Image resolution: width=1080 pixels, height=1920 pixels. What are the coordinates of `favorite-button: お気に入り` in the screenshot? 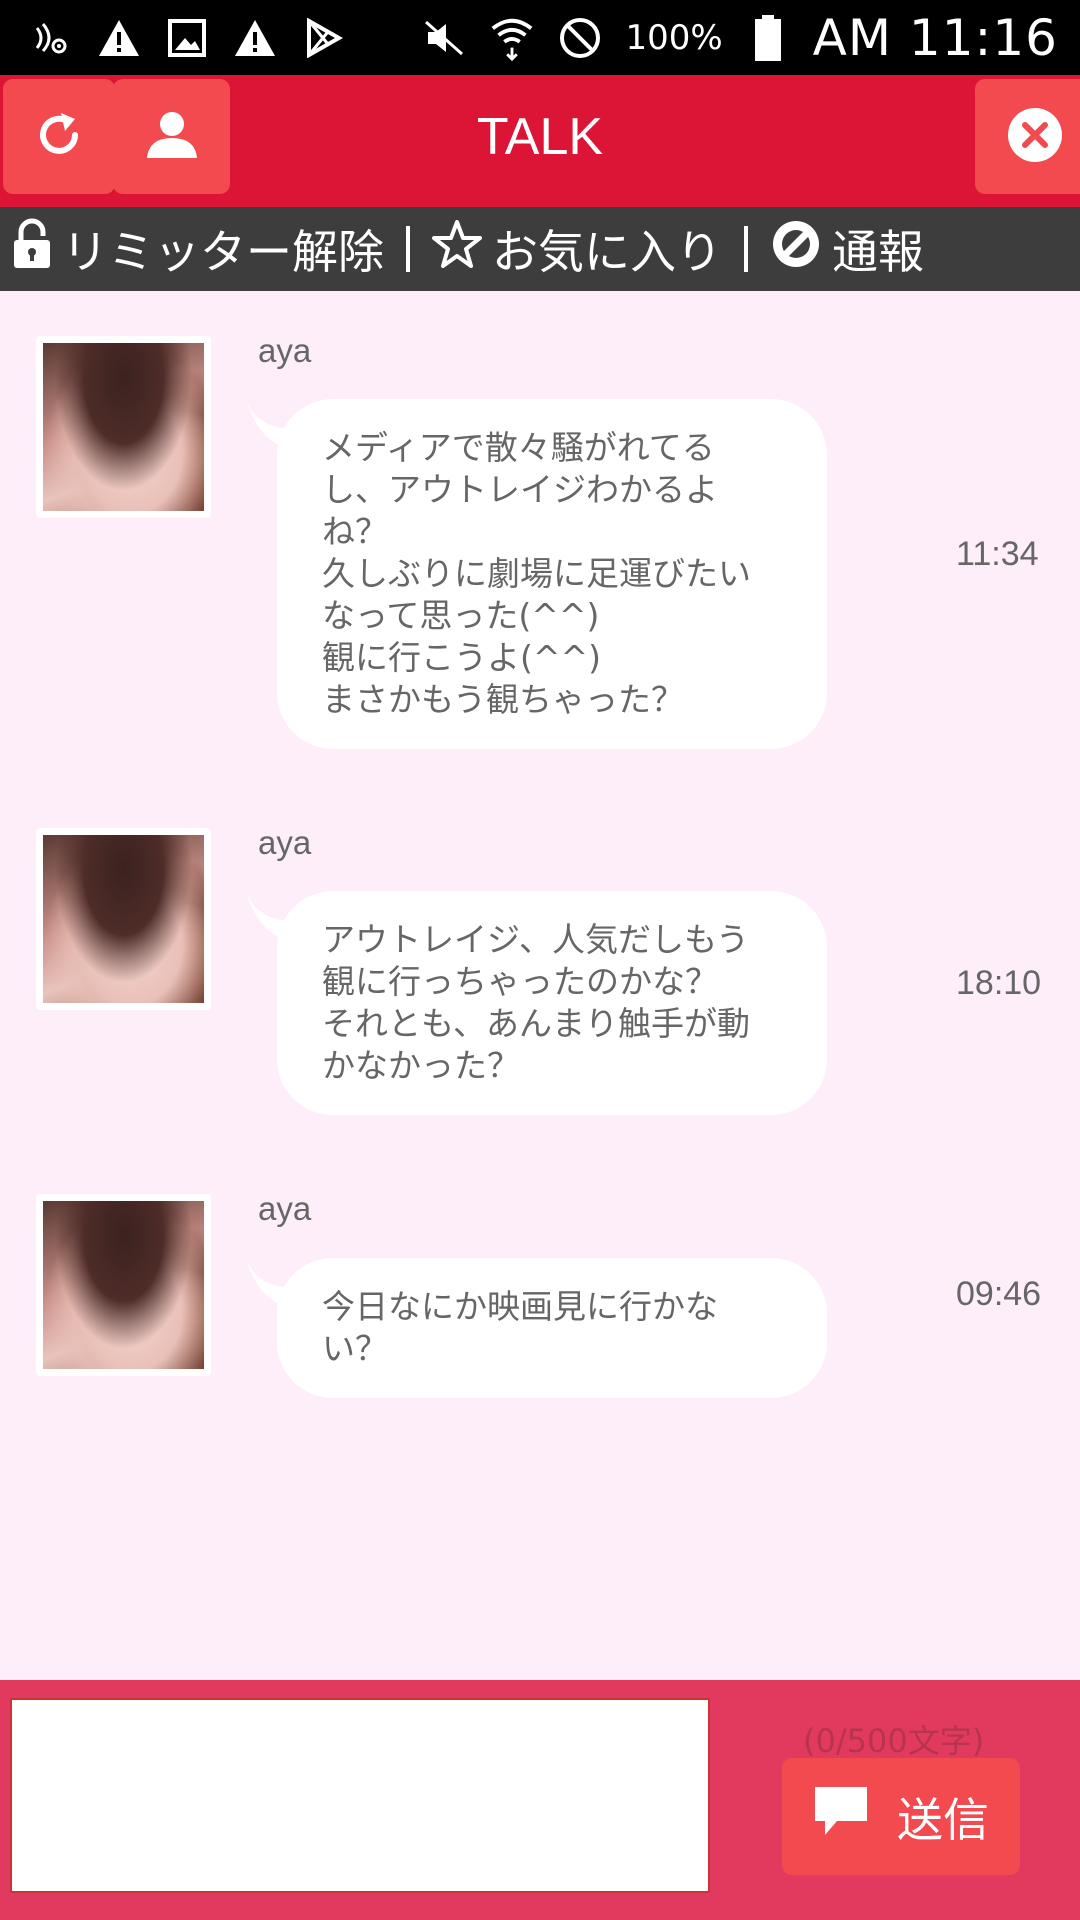 It's located at (577, 249).